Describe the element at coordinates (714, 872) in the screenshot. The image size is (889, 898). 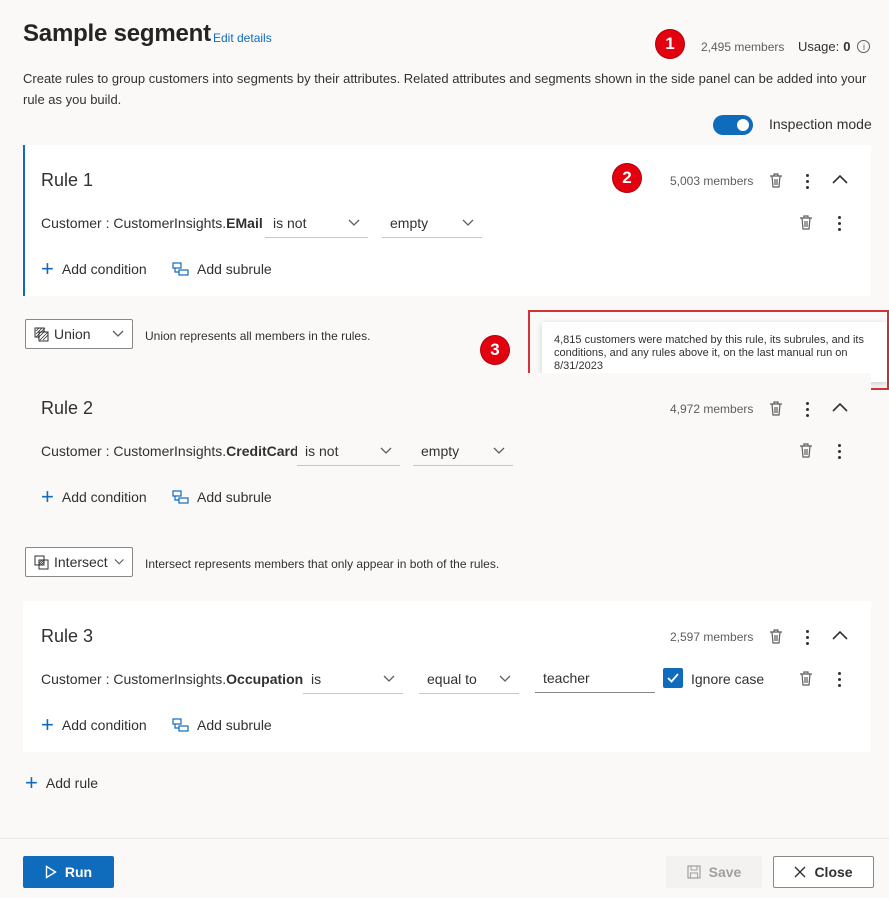
I see `save-button: Save` at that location.